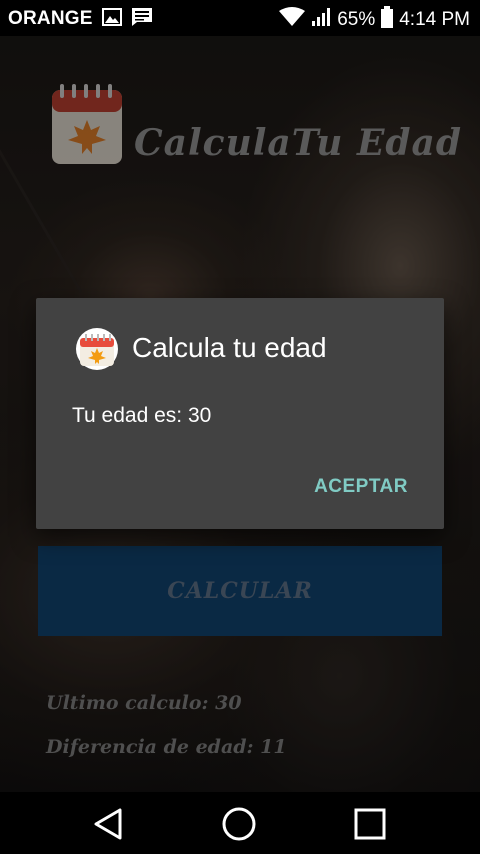 The width and height of the screenshot is (480, 854). What do you see at coordinates (229, 347) in the screenshot?
I see `dialog-title: Calcula tu edad` at bounding box center [229, 347].